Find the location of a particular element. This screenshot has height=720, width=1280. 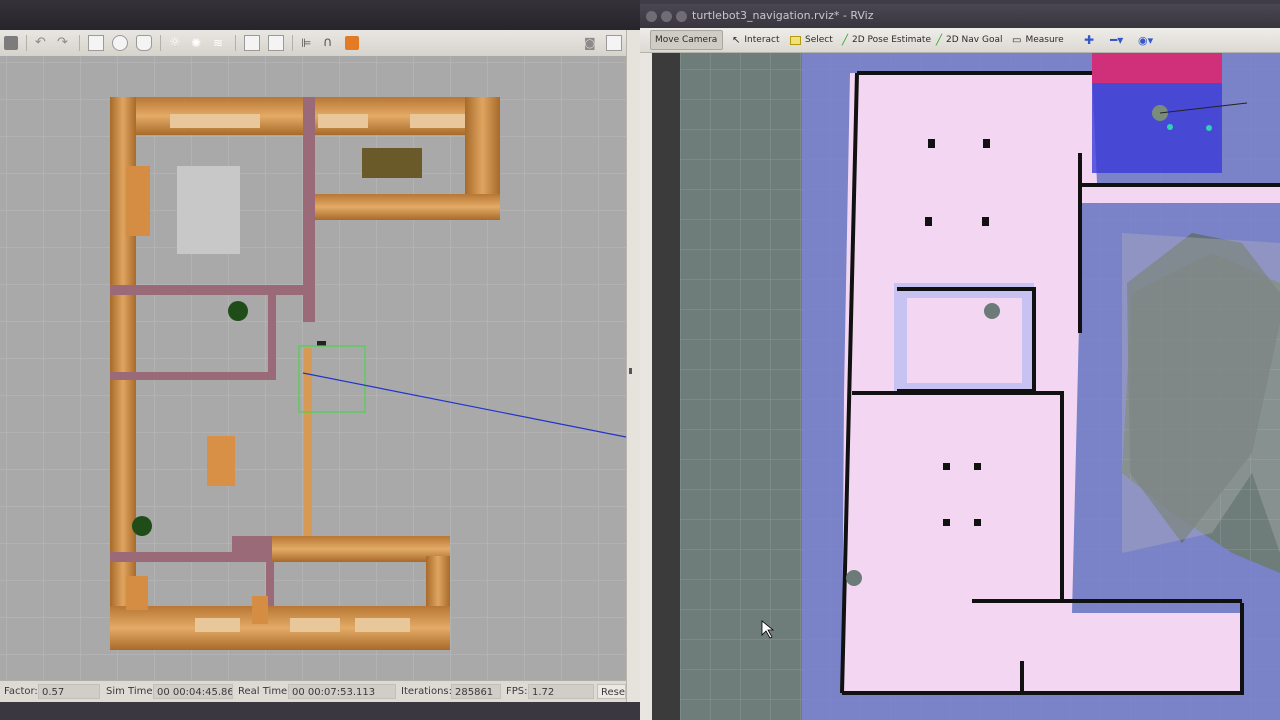

select-tool: Select is located at coordinates (811, 40).